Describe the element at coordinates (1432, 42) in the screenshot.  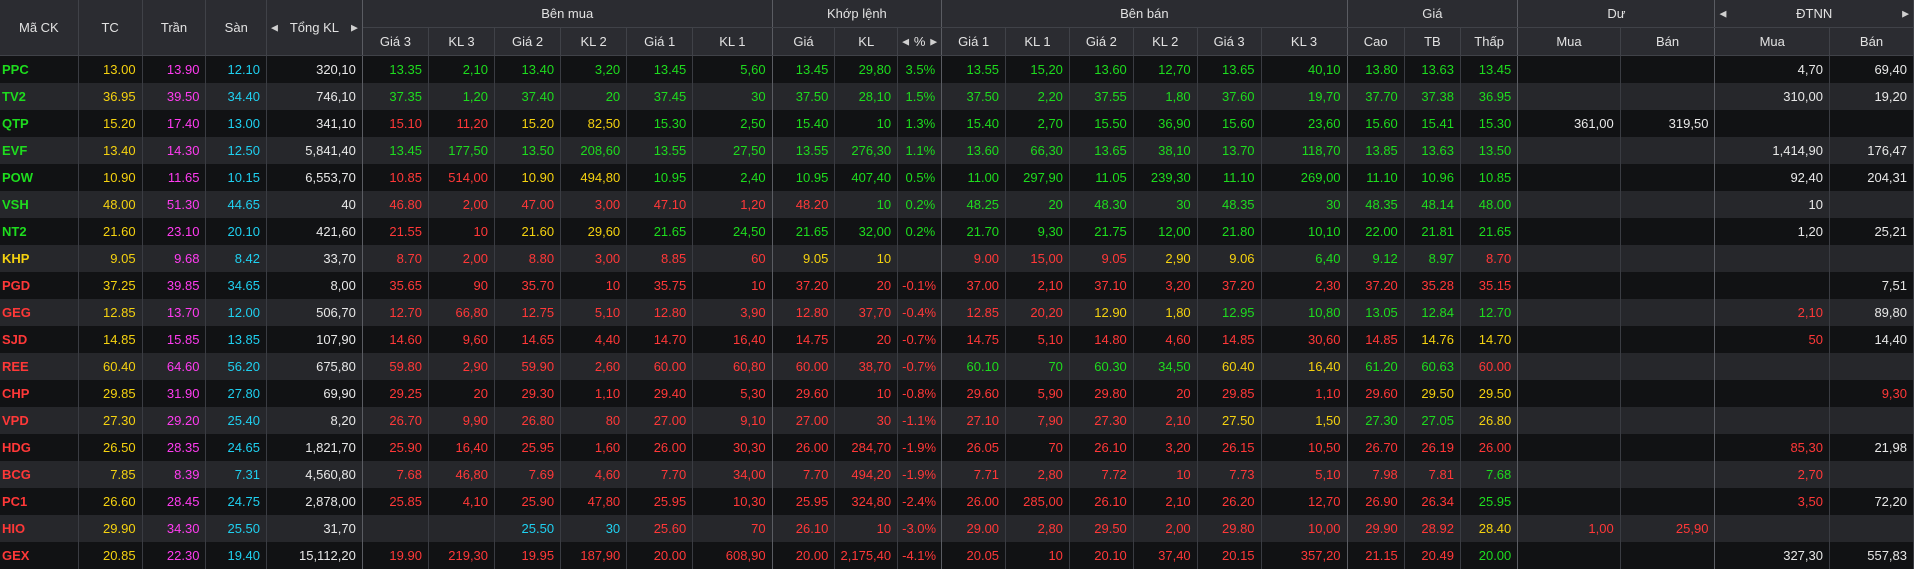
I see `col-avg: TB` at that location.